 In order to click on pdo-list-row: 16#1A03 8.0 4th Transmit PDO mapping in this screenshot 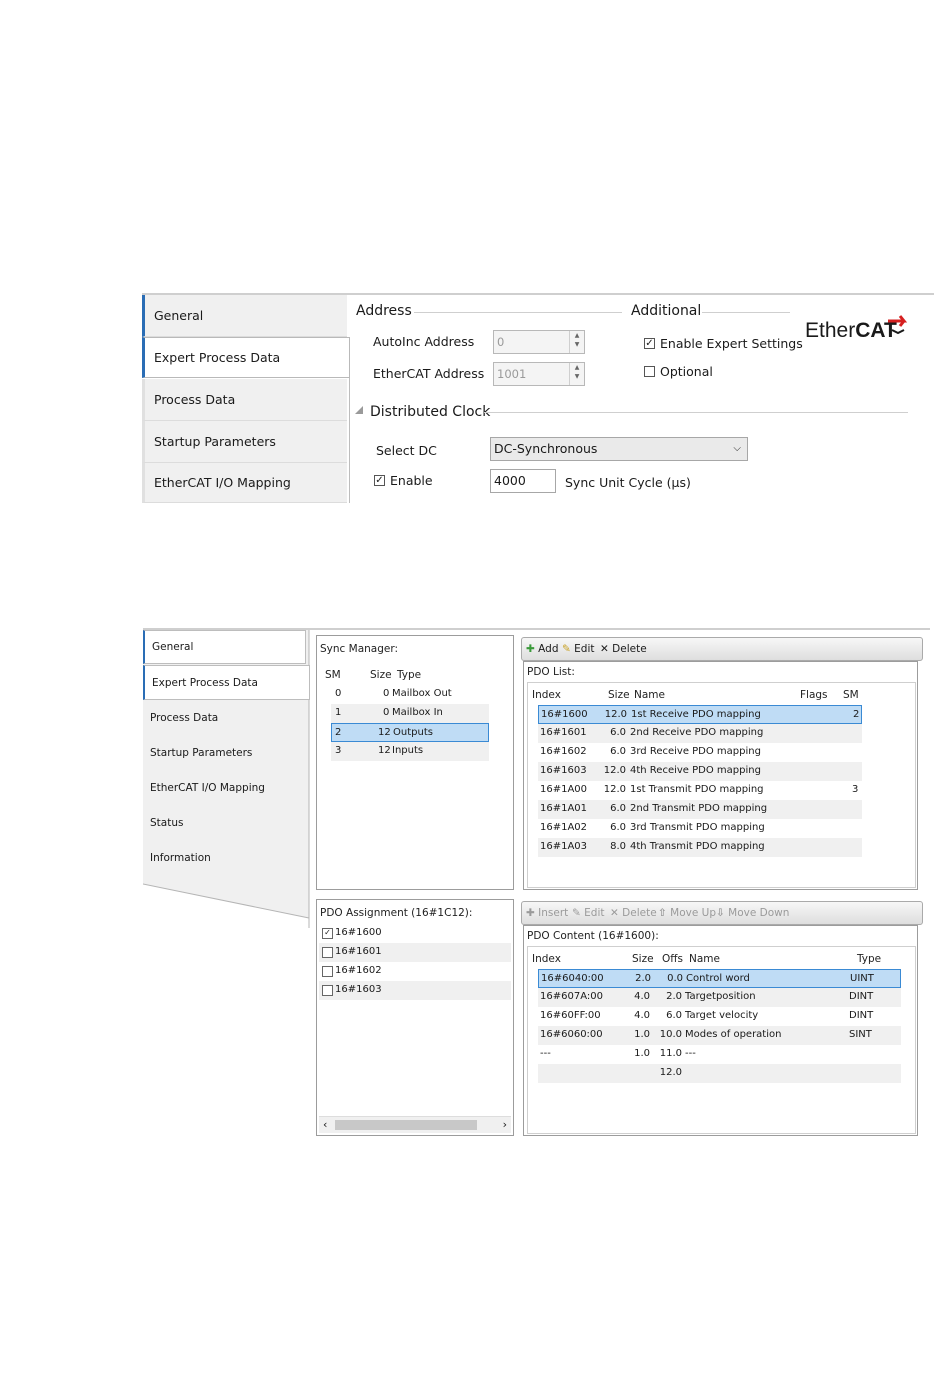, I will do `click(700, 847)`.